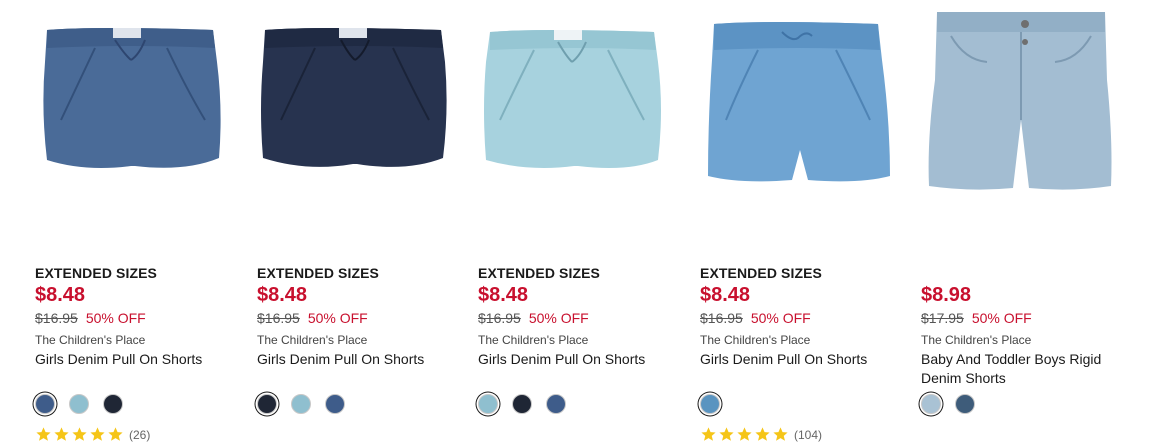 The width and height of the screenshot is (1150, 447). Describe the element at coordinates (1021, 369) in the screenshot. I see `product-name-link: Baby And Toddler Boys Rigid Denim Shorts` at that location.